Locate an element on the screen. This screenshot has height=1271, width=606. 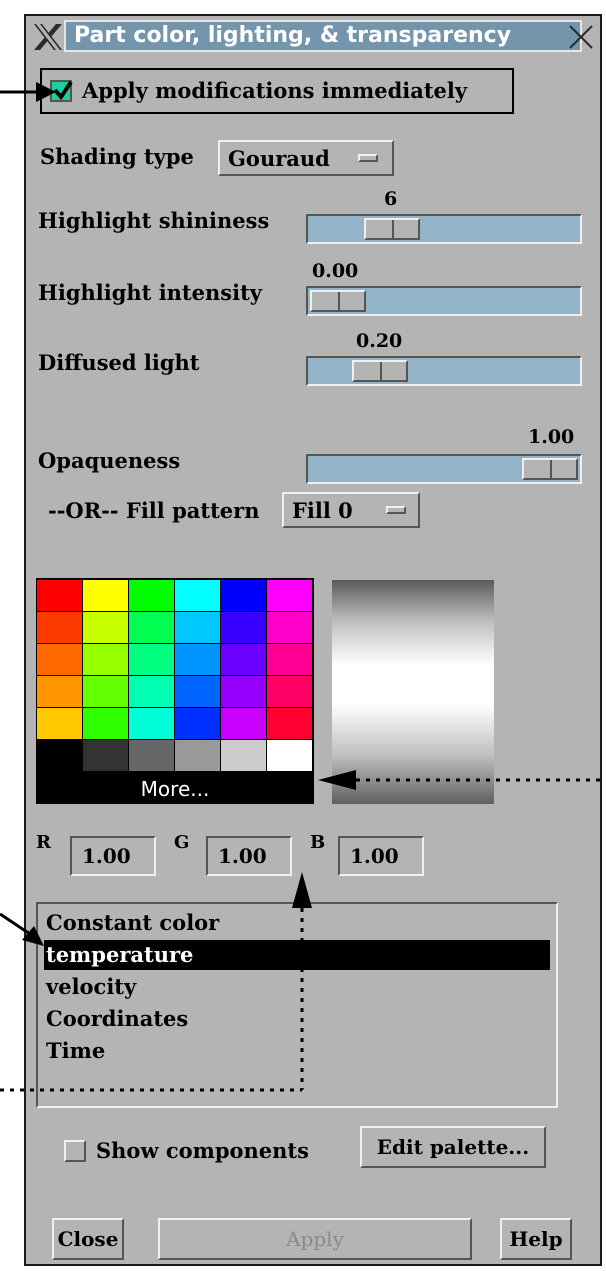
shading-type-value: Gouraud is located at coordinates (279, 158).